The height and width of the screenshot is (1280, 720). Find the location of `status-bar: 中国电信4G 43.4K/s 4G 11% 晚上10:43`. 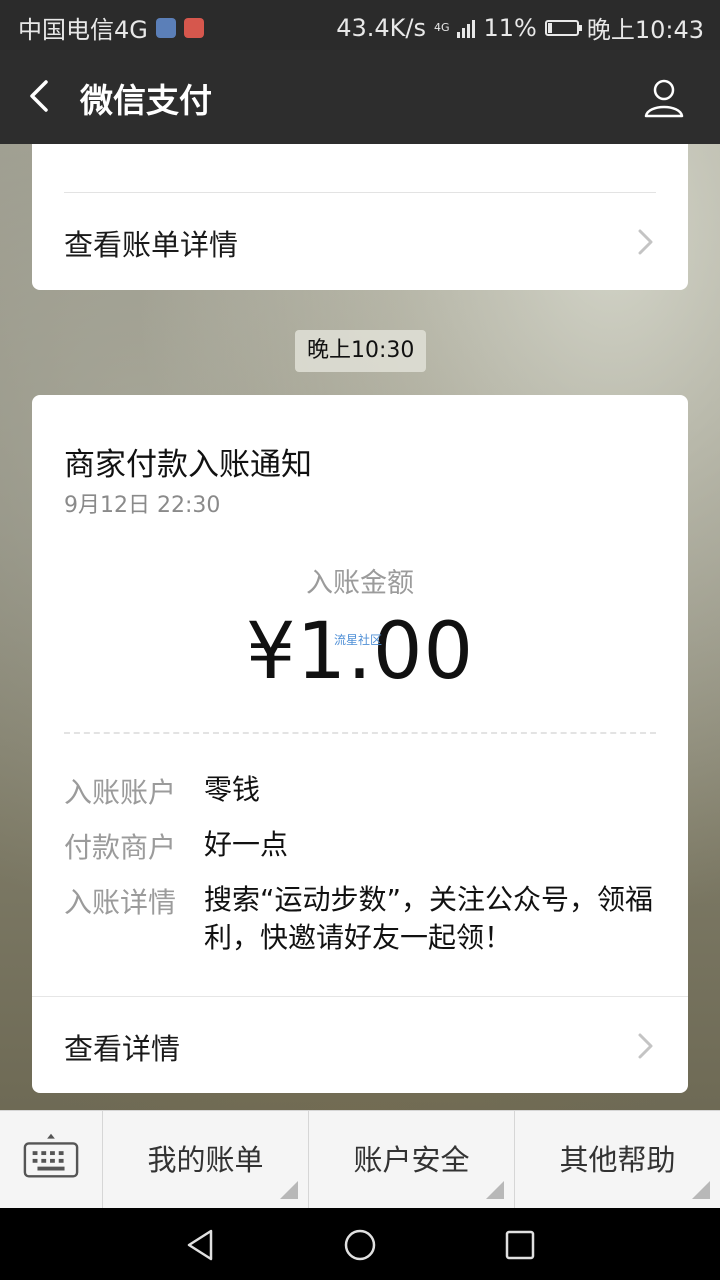

status-bar: 中国电信4G 43.4K/s 4G 11% 晚上10:43 is located at coordinates (360, 25).